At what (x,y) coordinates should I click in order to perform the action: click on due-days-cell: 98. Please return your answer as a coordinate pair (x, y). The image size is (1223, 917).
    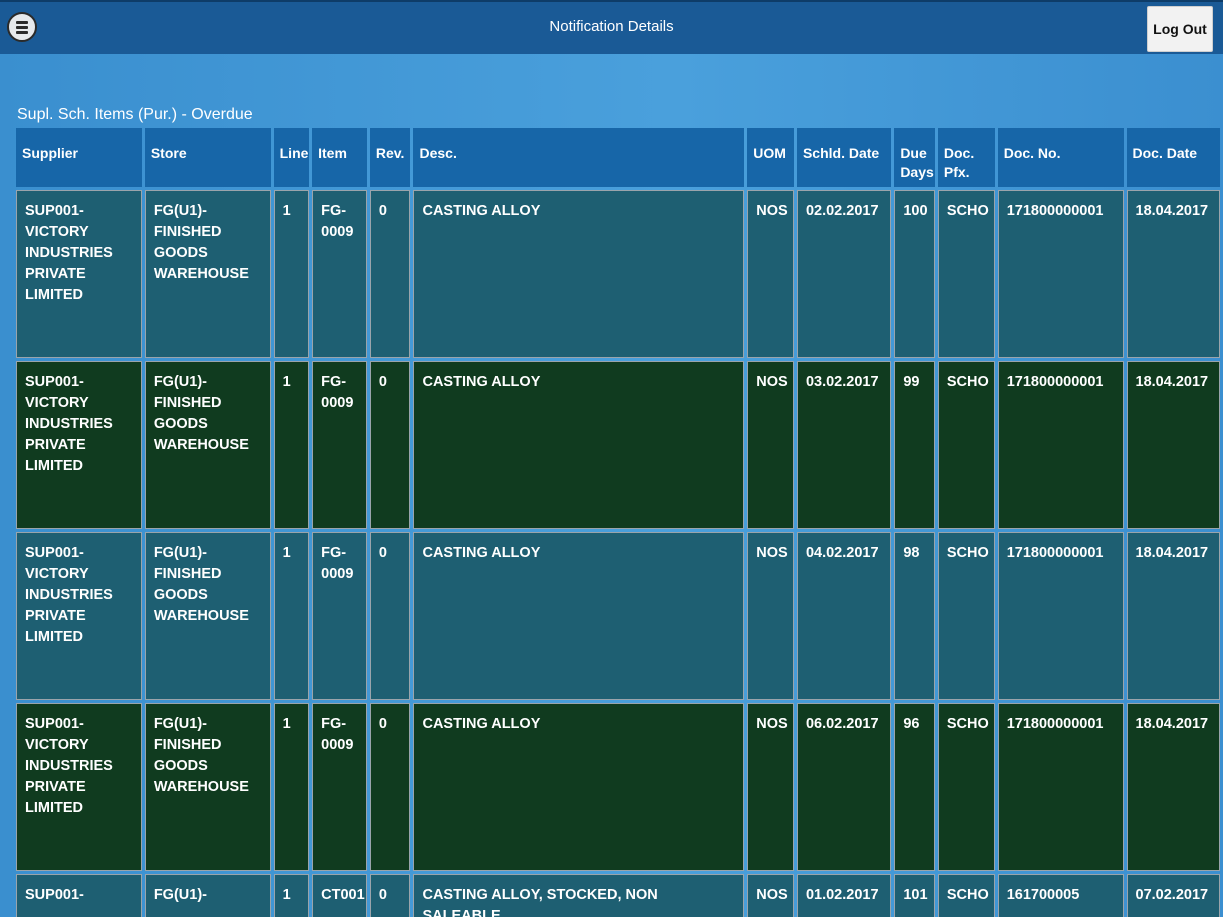
    Looking at the image, I should click on (914, 616).